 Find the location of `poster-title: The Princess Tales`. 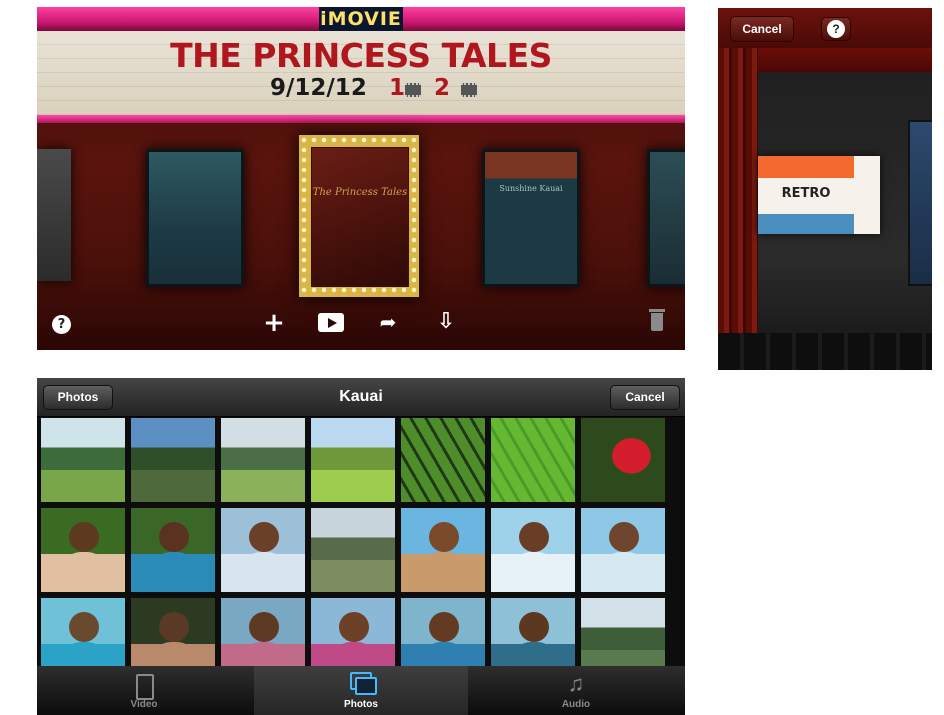

poster-title: The Princess Tales is located at coordinates (360, 192).